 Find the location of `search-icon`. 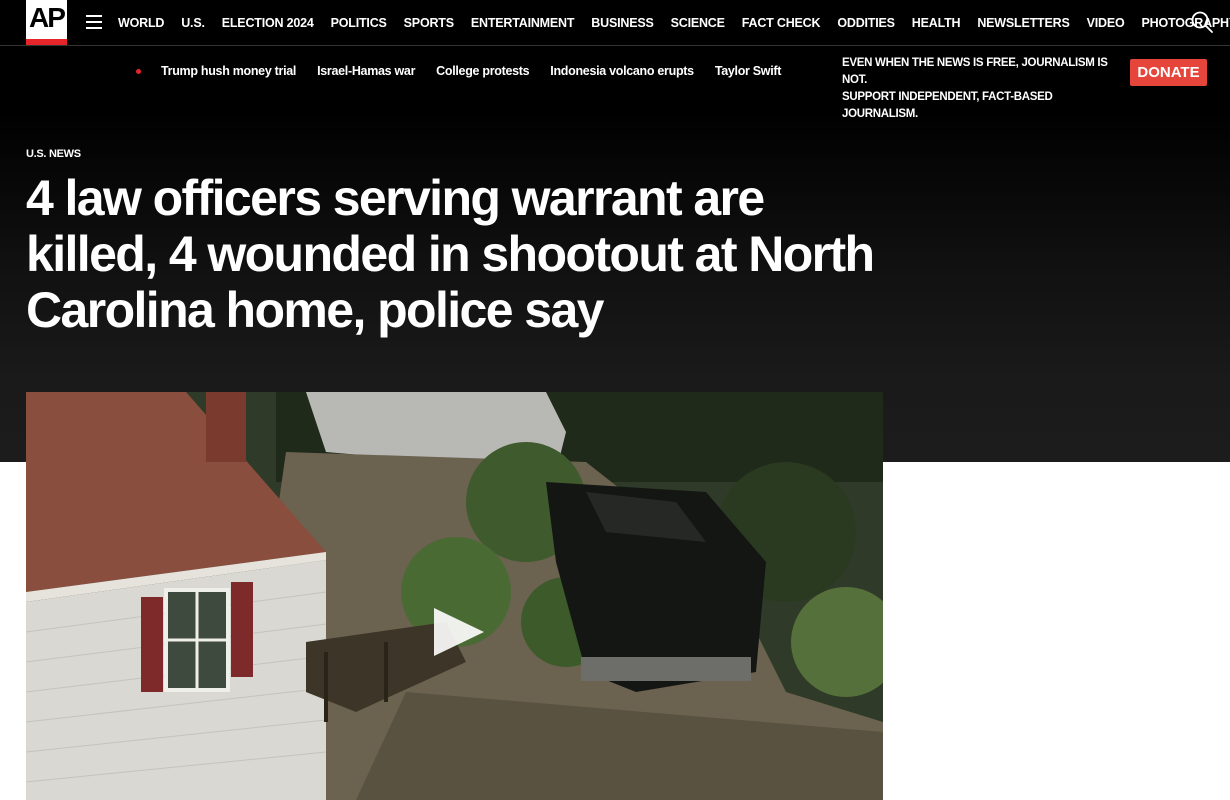

search-icon is located at coordinates (1202, 22).